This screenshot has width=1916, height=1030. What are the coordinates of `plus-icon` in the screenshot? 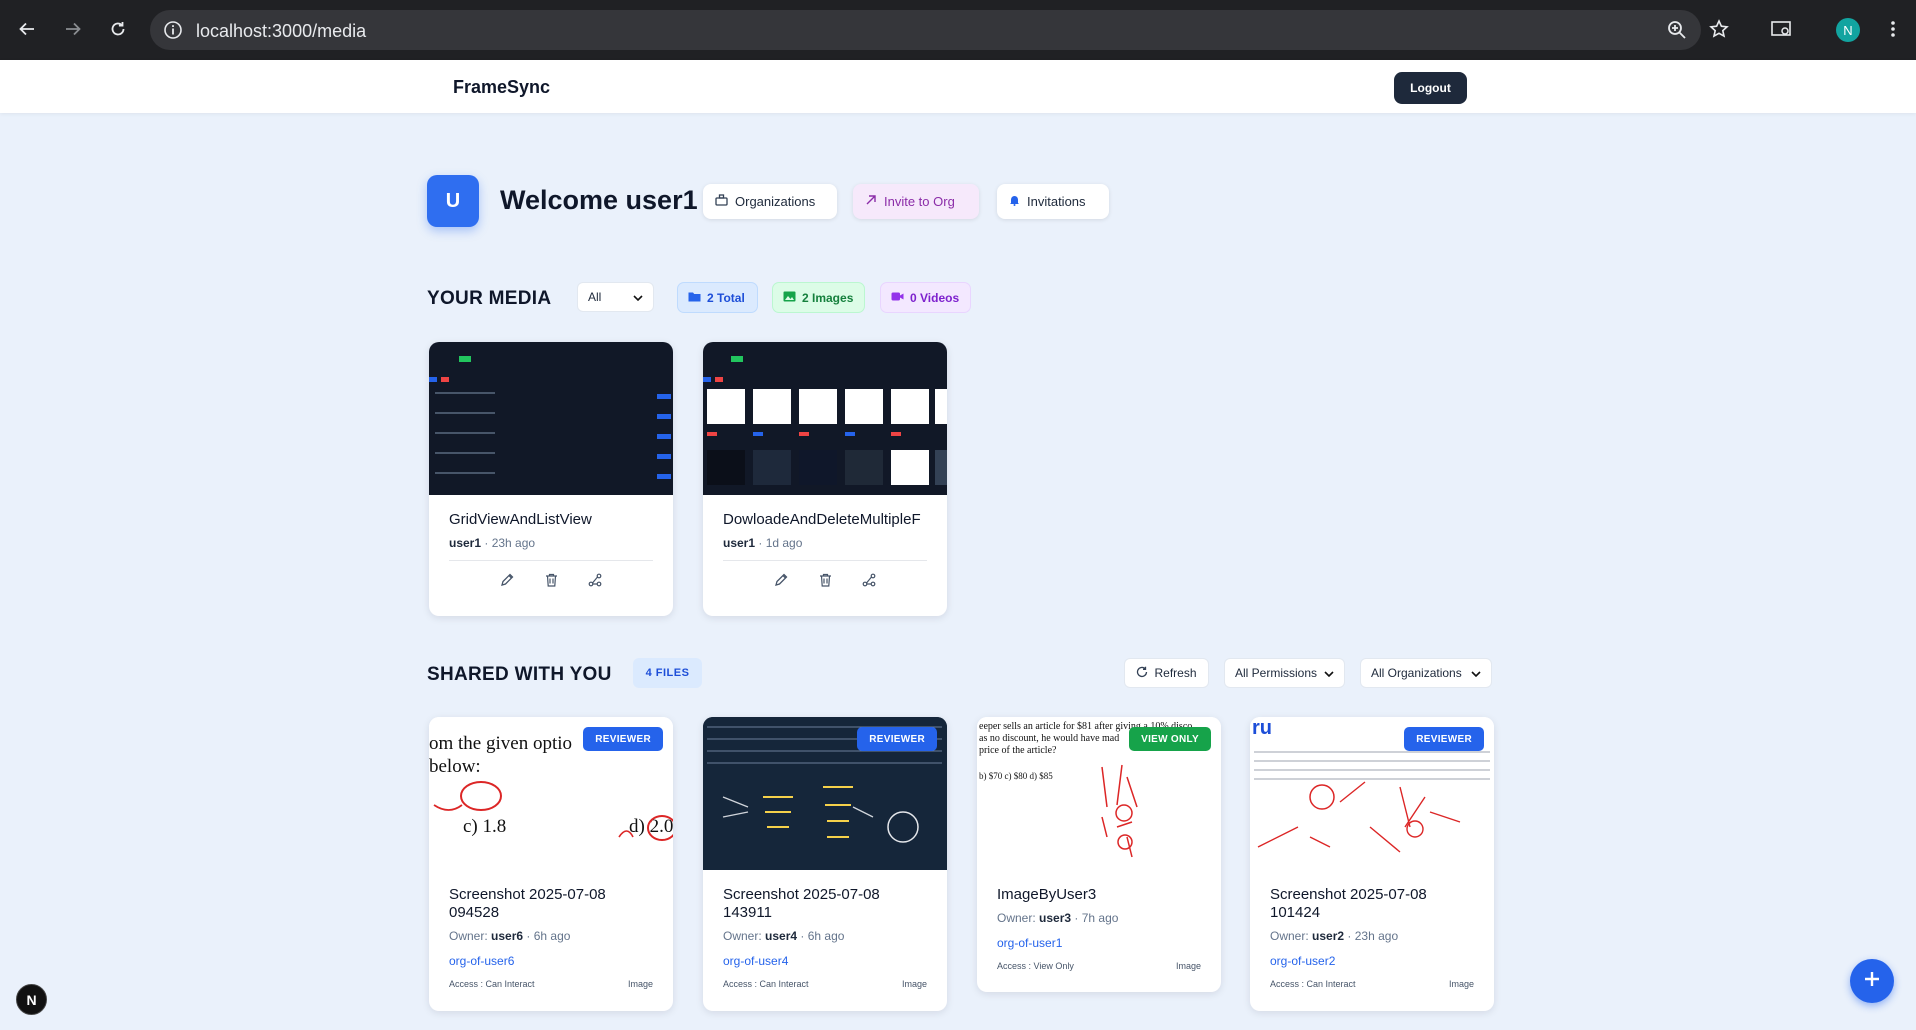 It's located at (1872, 981).